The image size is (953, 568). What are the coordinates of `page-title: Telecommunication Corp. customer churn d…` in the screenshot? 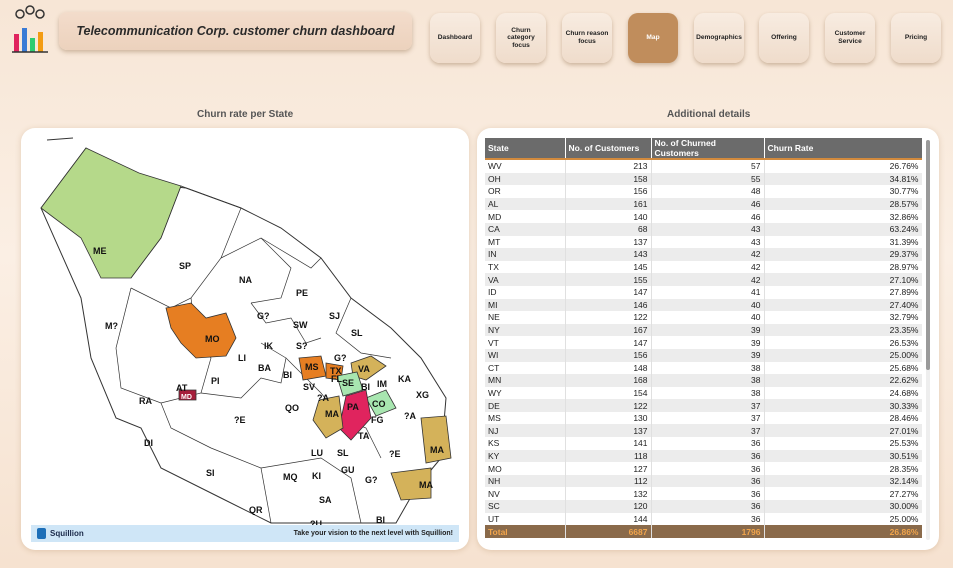 It's located at (235, 31).